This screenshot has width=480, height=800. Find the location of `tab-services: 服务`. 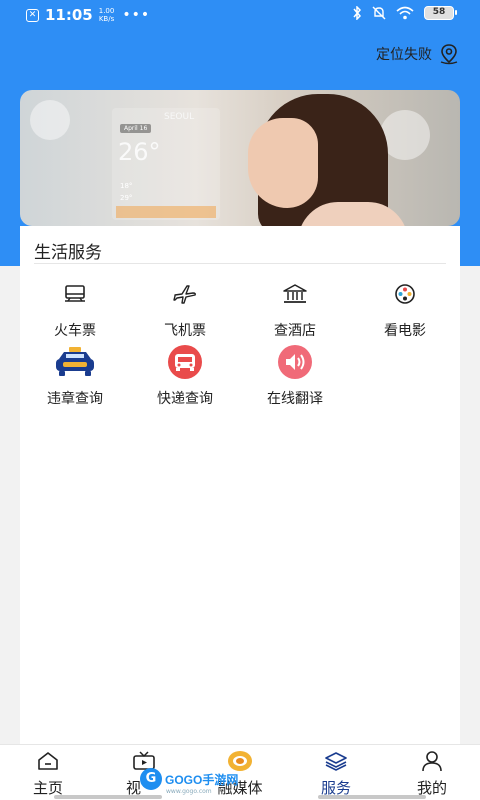

tab-services: 服务 is located at coordinates (336, 773).